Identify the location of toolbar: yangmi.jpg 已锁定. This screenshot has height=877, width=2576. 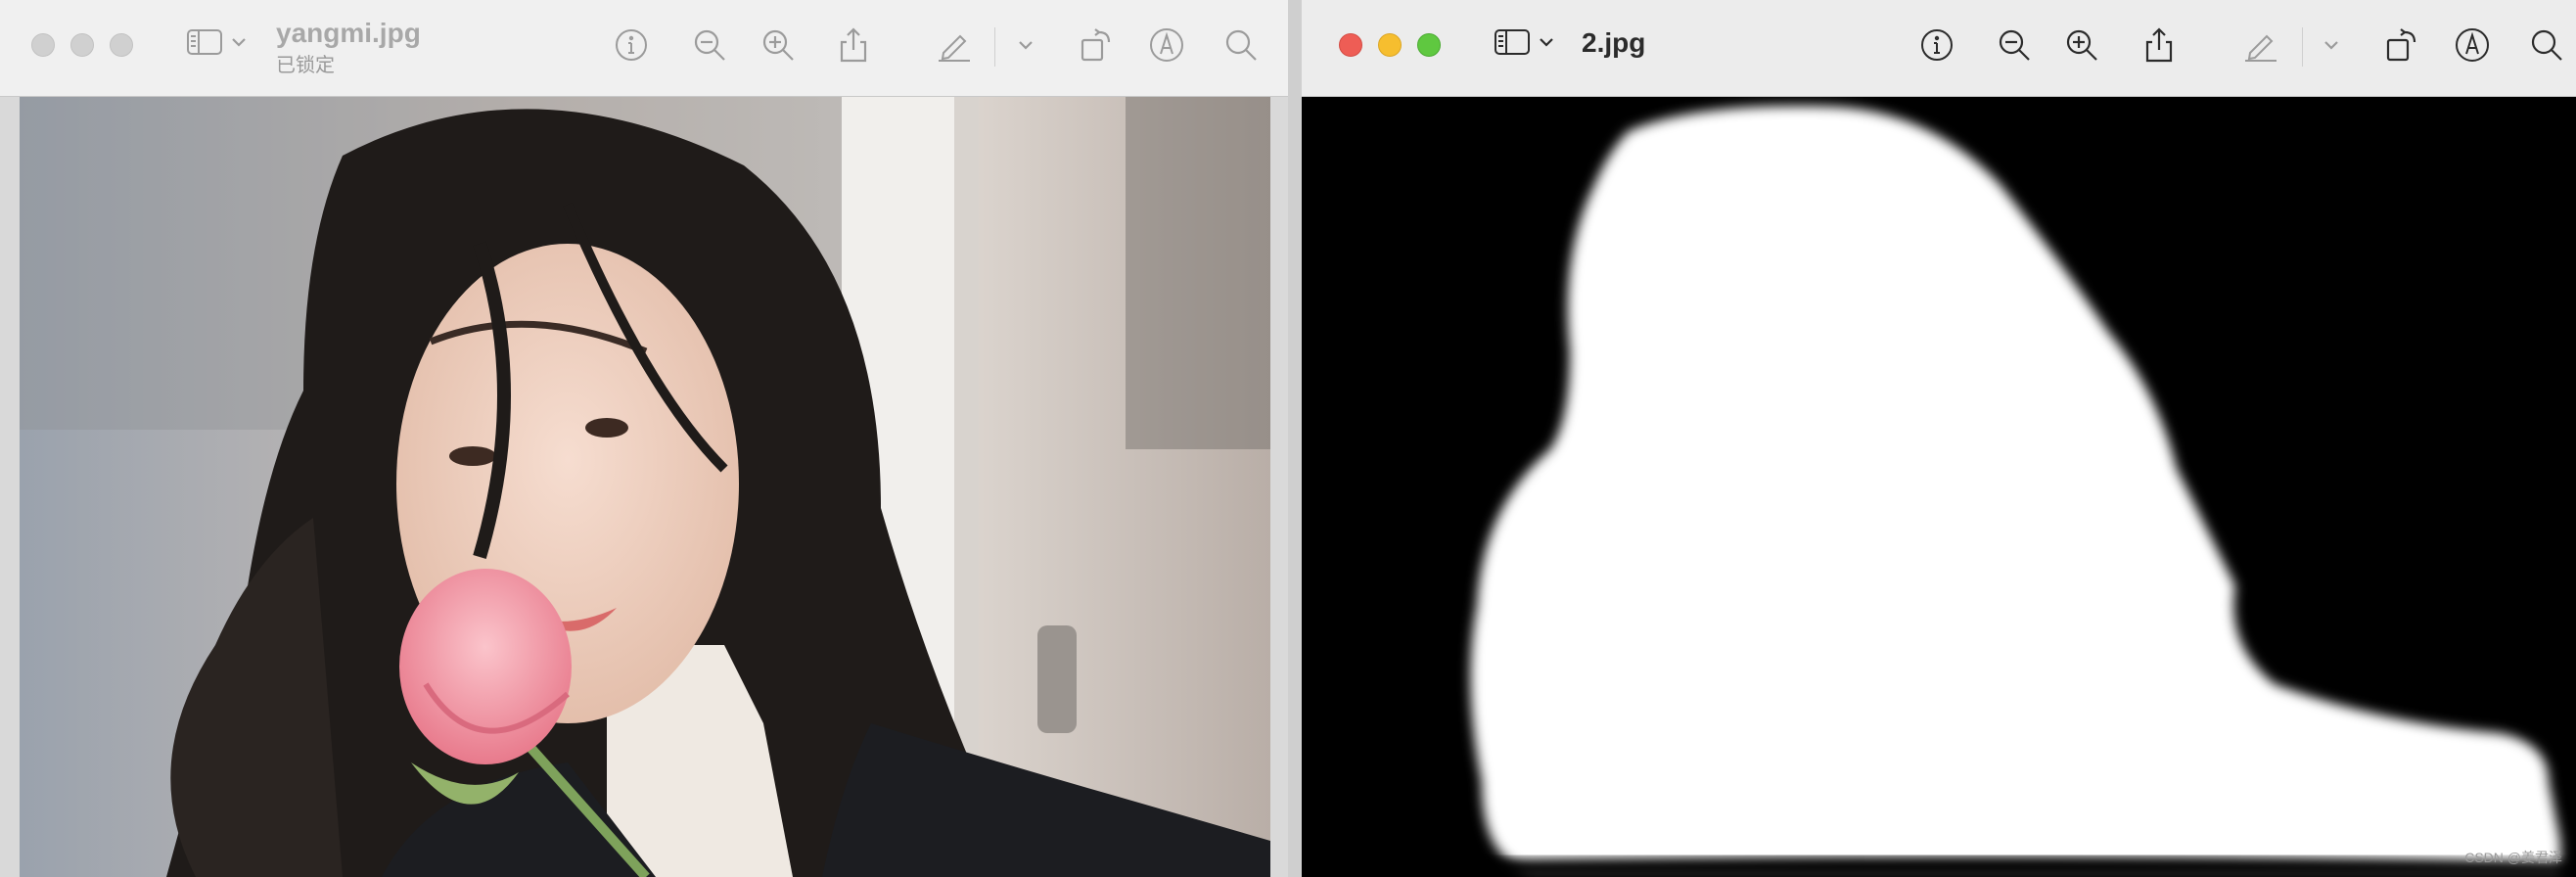
(651, 49).